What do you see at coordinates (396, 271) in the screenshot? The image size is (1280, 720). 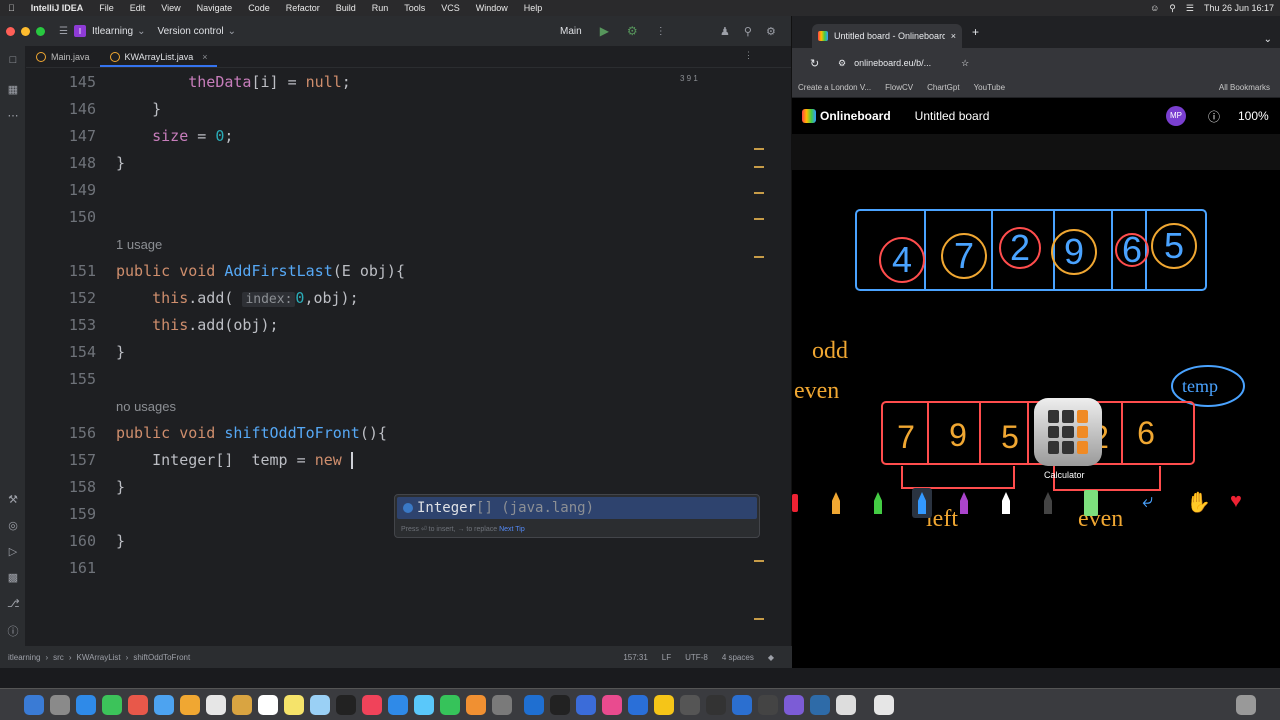 I see `code-line: 151 public void AddFirstLast(E obj){` at bounding box center [396, 271].